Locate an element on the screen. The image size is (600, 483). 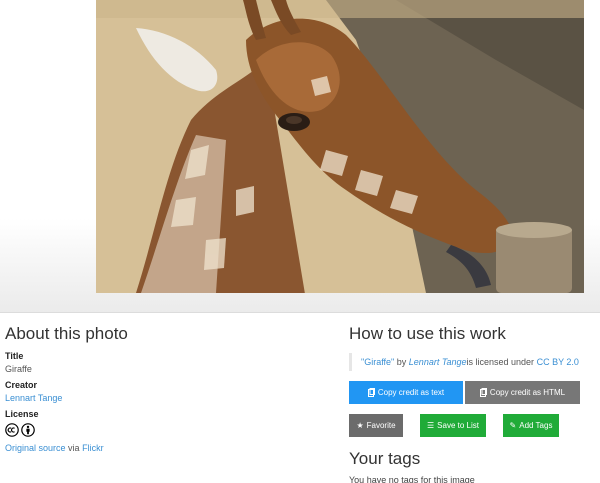
license-label: License is located at coordinates (22, 414).